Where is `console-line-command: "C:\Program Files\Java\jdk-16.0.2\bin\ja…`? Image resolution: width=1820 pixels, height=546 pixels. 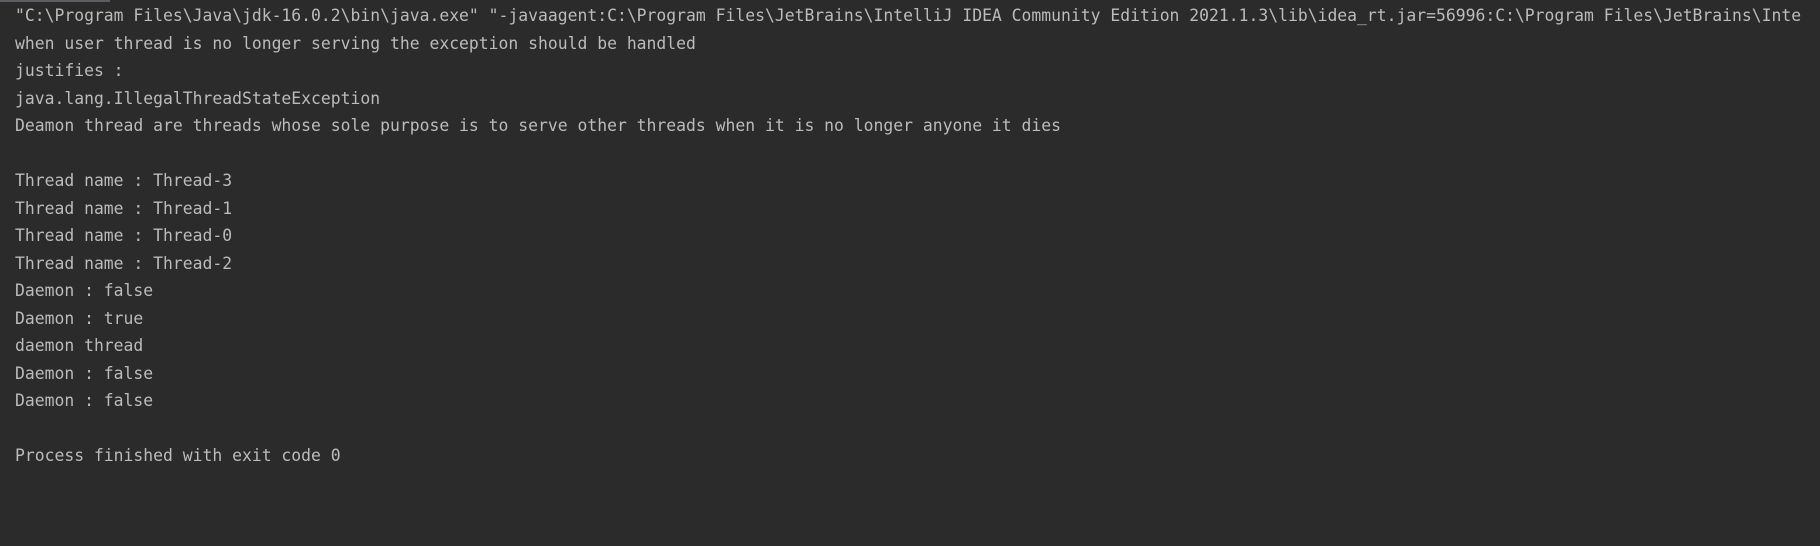
console-line-command: "C:\Program Files\Java\jdk-16.0.2\bin\ja… is located at coordinates (908, 15).